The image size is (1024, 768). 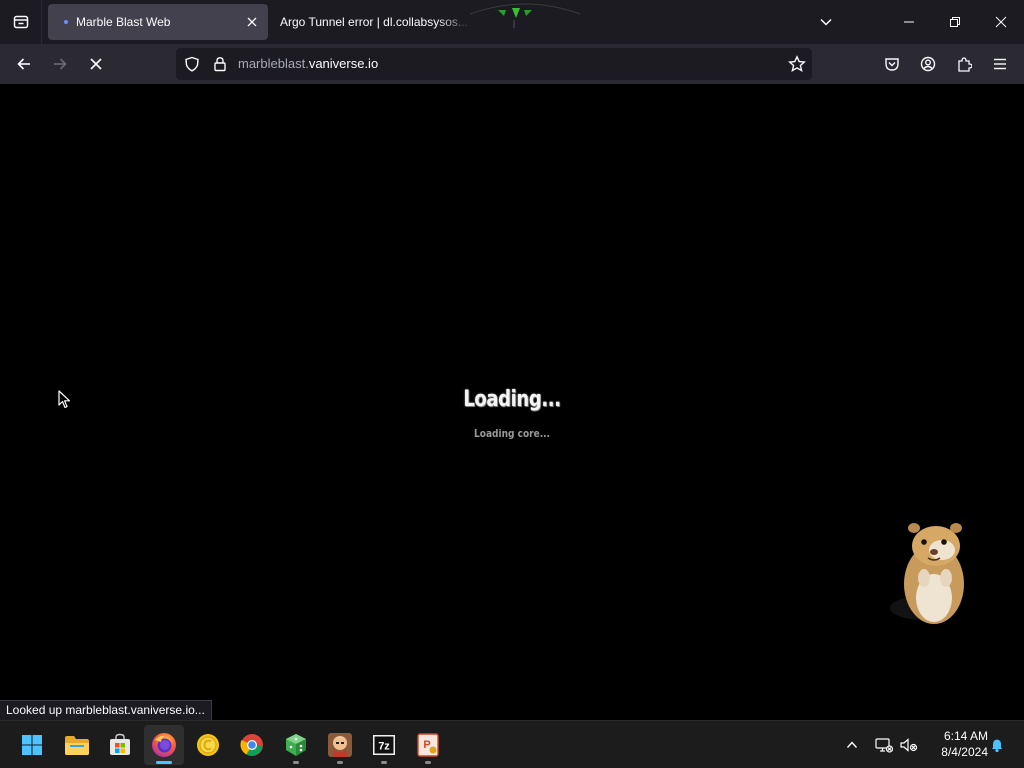 I want to click on tracking-protection-button, so click(x=192, y=66).